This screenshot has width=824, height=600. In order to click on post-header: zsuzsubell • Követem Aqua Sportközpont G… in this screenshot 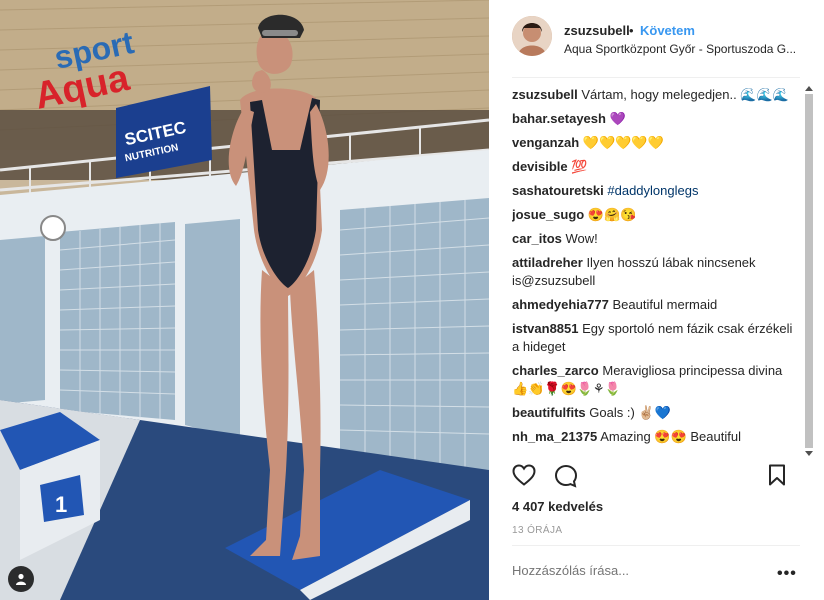, I will do `click(657, 37)`.